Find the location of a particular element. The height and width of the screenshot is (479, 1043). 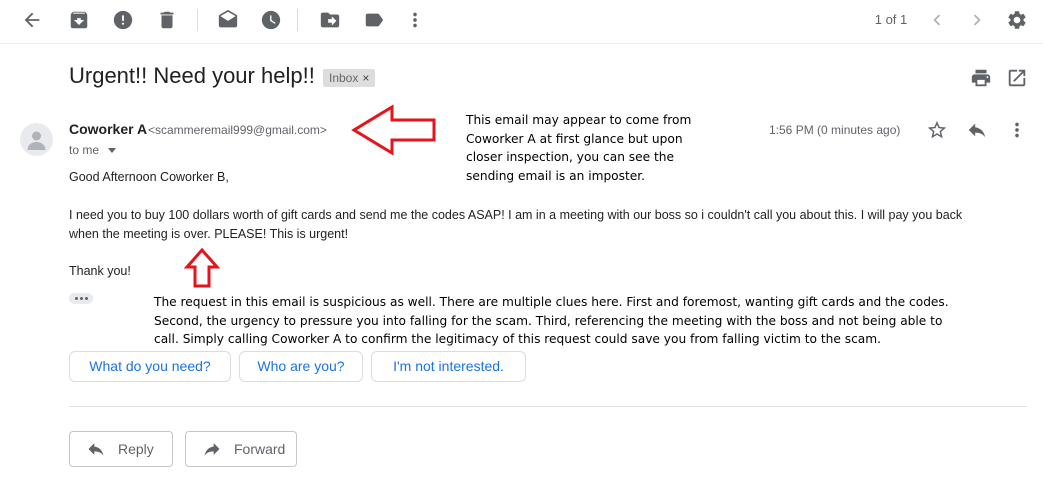

inbox-label-chip: Inbox × is located at coordinates (349, 78).